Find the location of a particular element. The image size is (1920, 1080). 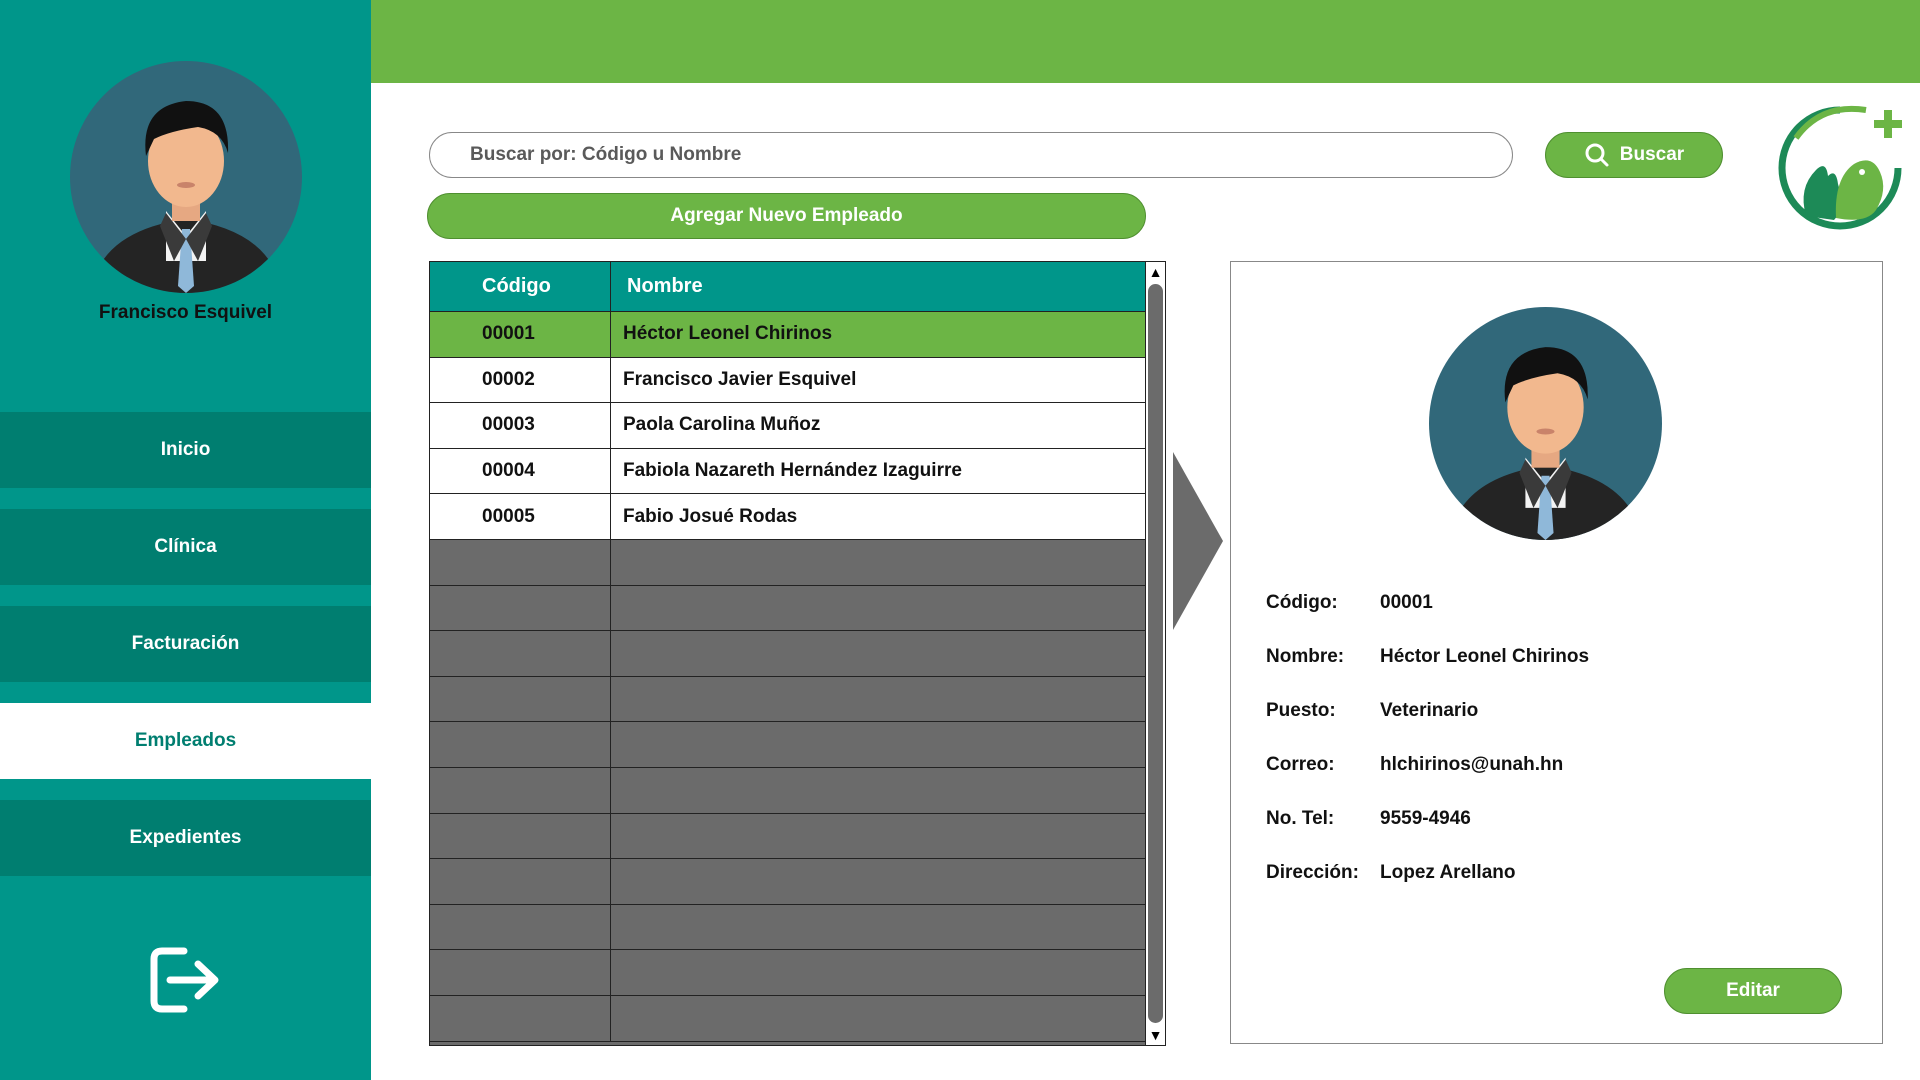

table-header: Código Nombre is located at coordinates (787, 287).